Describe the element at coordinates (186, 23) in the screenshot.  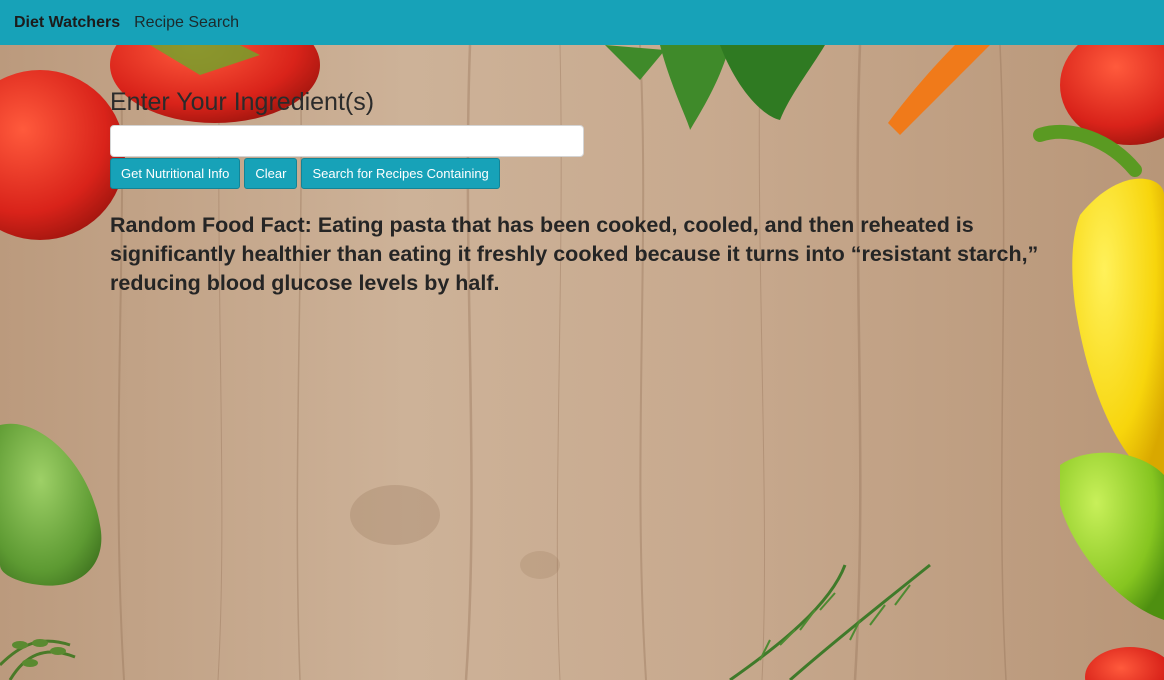
I see `nav-link-recipe-search: Recipe Search` at that location.